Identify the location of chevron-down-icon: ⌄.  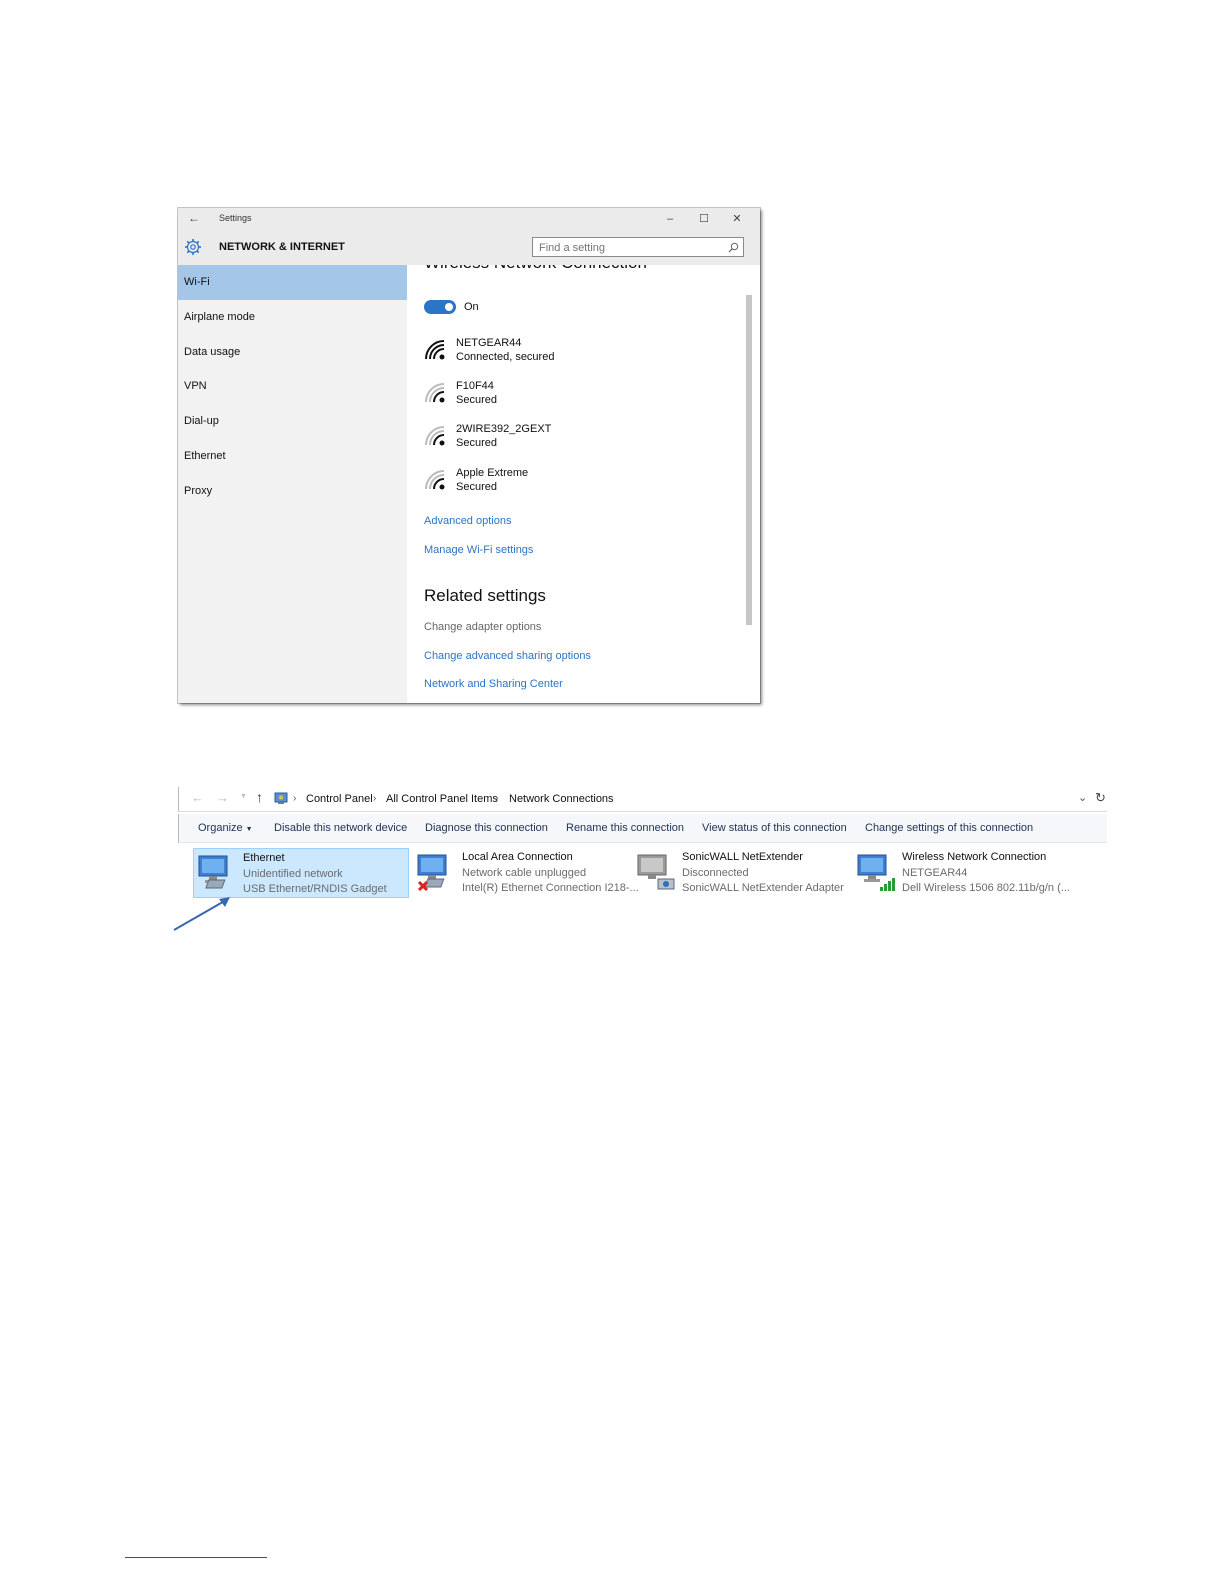
(1082, 797).